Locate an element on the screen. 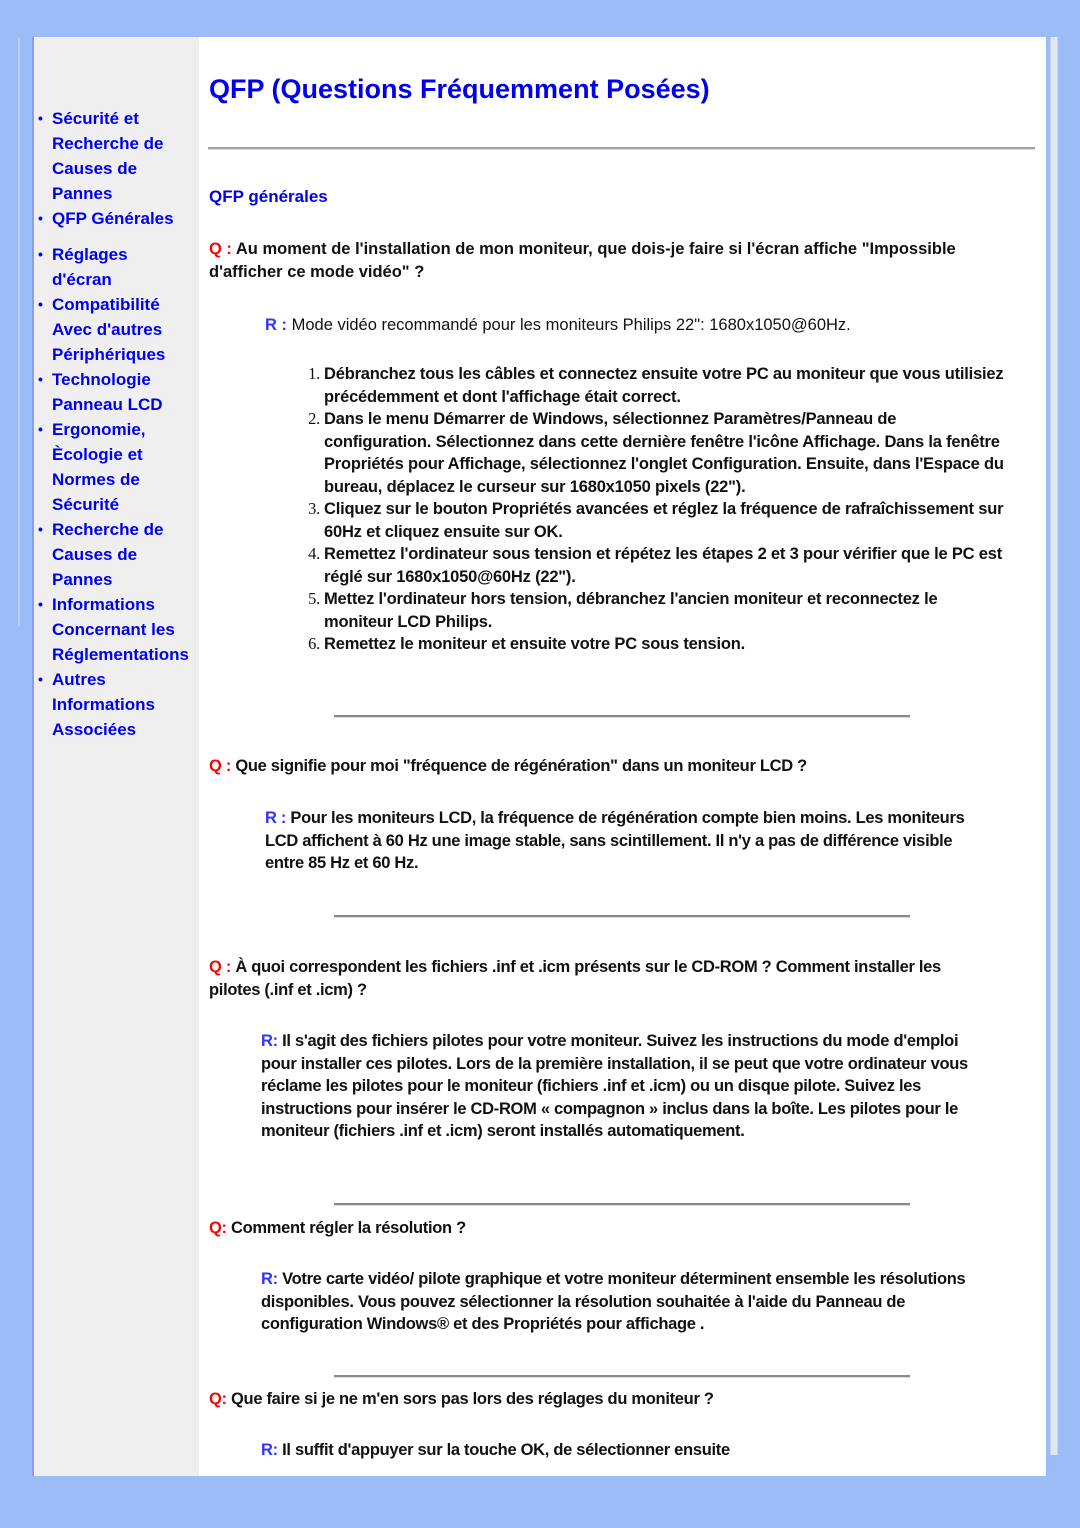 This screenshot has height=1528, width=1080. sidebar-link: Compatibilité Avec d'autres Périphériques is located at coordinates (108, 329).